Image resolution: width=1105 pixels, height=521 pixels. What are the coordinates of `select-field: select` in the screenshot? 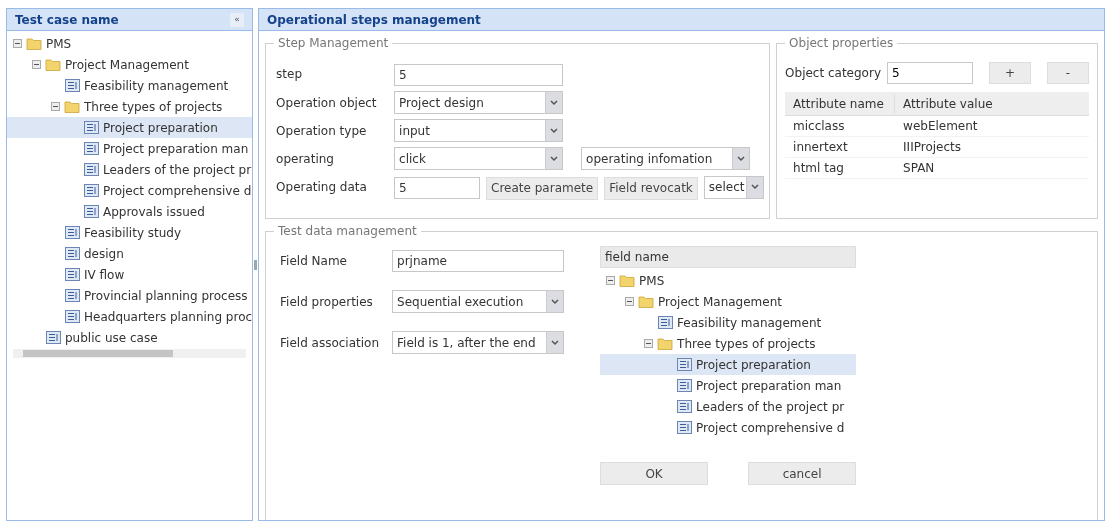 It's located at (733, 187).